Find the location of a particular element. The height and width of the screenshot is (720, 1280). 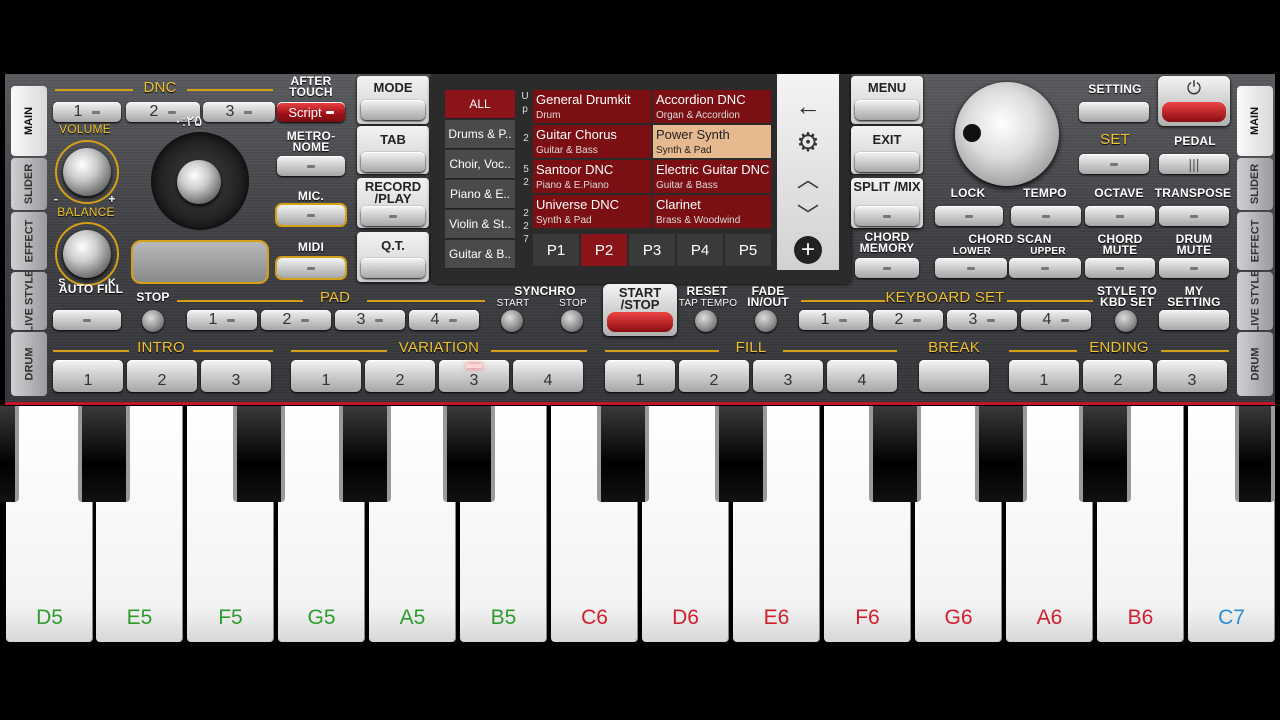

side-tab-main-left: MAIN is located at coordinates (29, 121).